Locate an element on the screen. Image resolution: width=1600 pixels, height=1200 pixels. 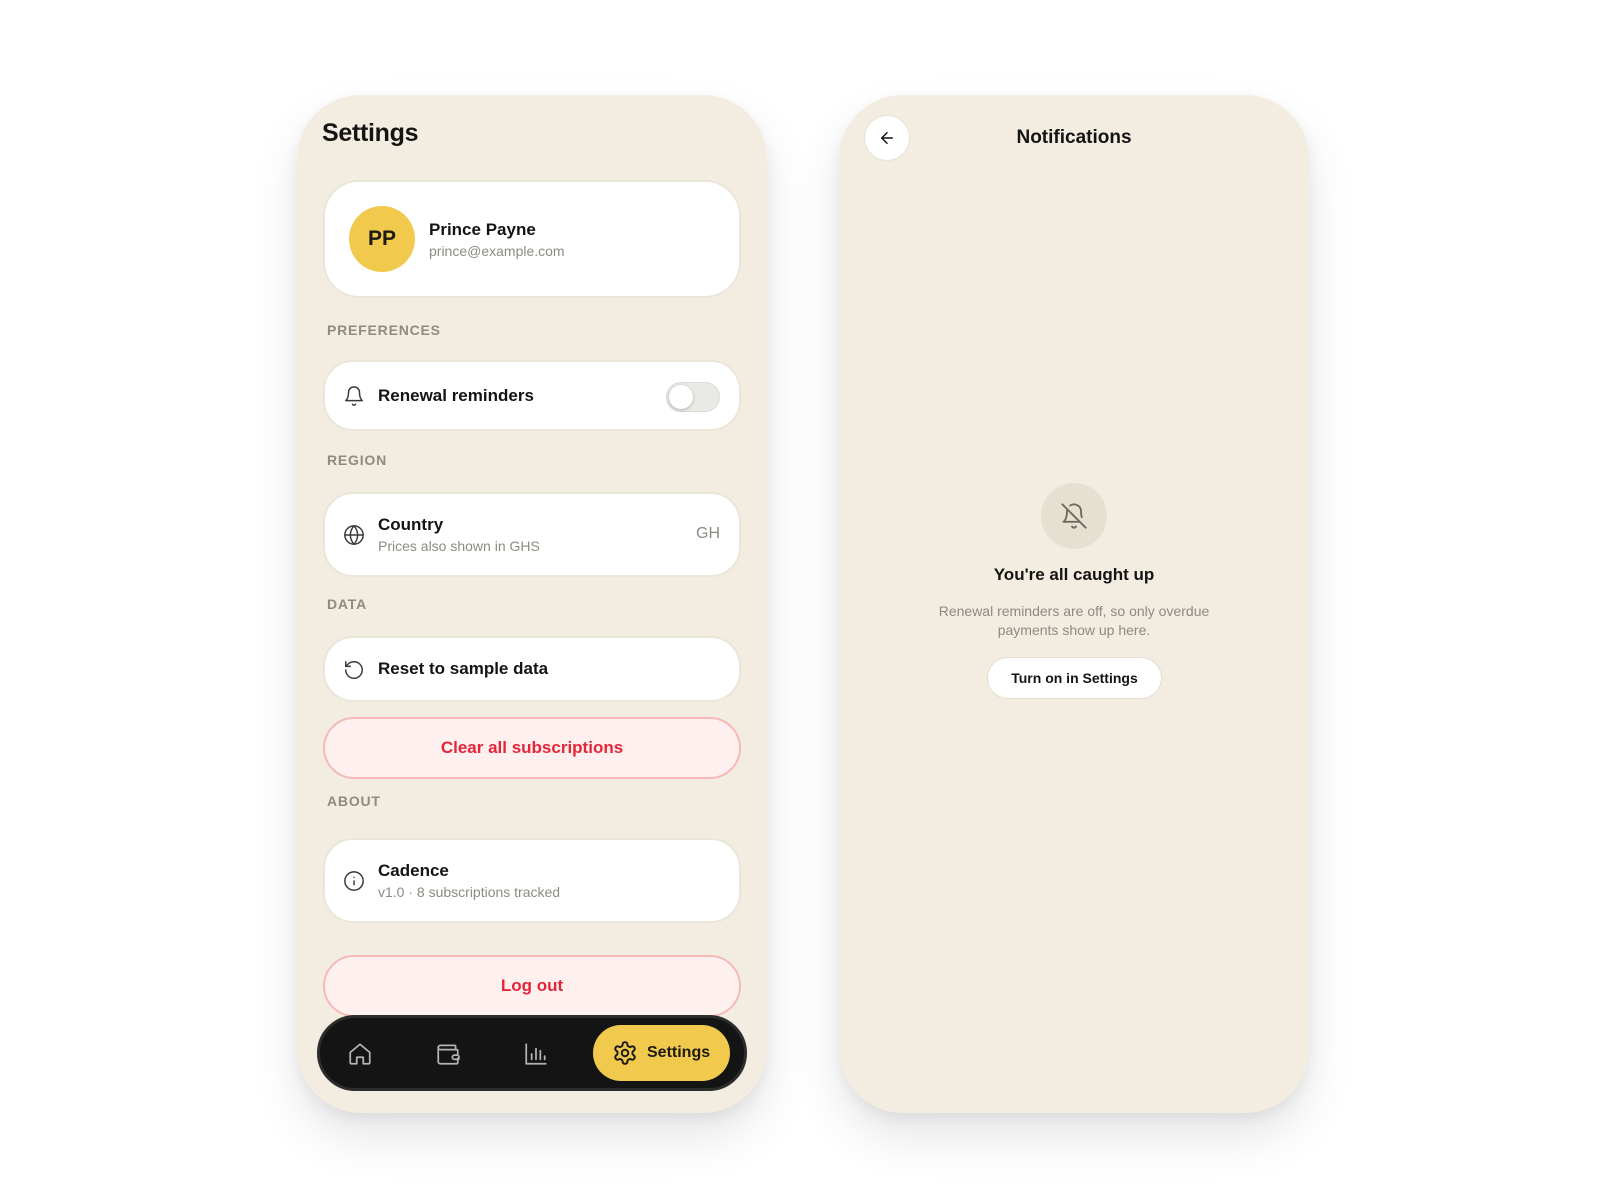
section-label-data: DATA is located at coordinates (347, 604).